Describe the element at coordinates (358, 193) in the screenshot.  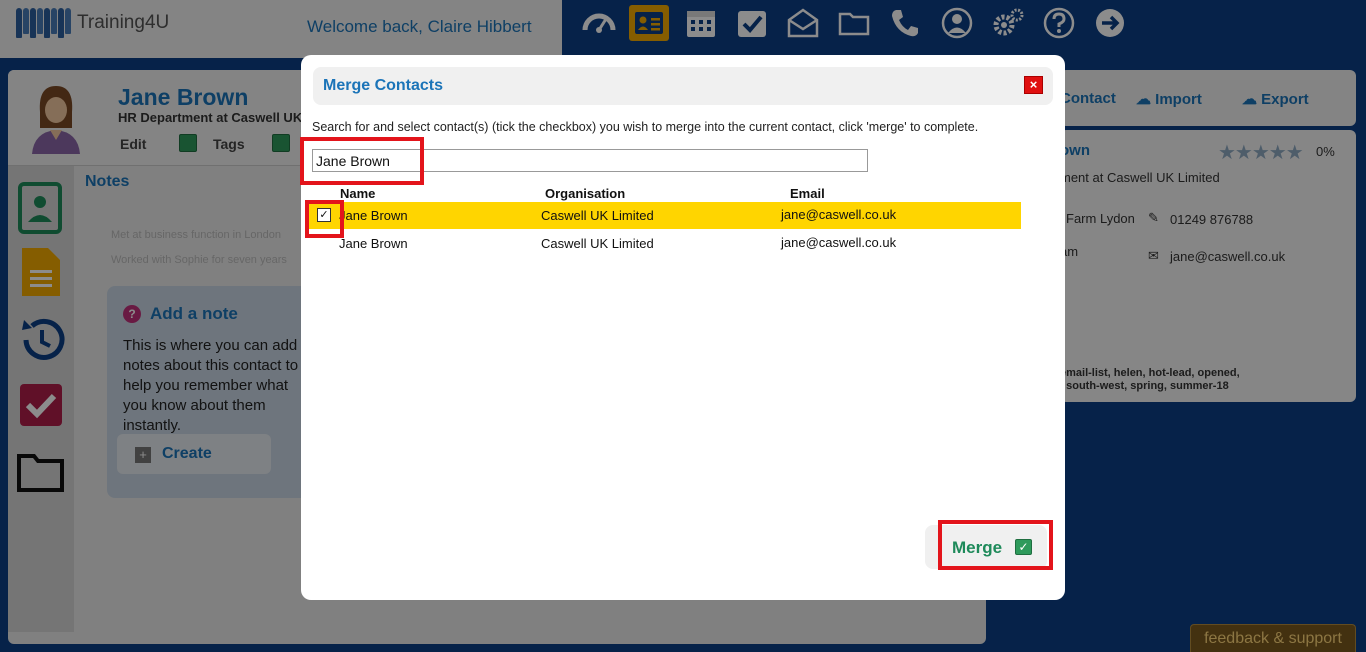
I see `column-header-name: Name` at that location.